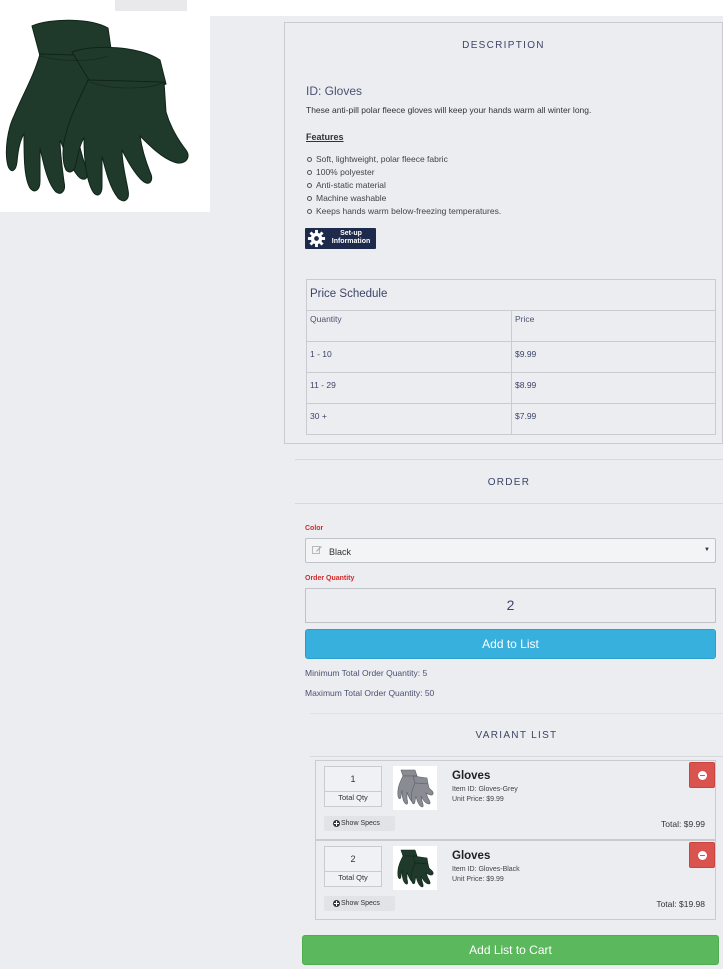 The image size is (723, 969). Describe the element at coordinates (340, 552) in the screenshot. I see `color-selected-value: Black` at that location.